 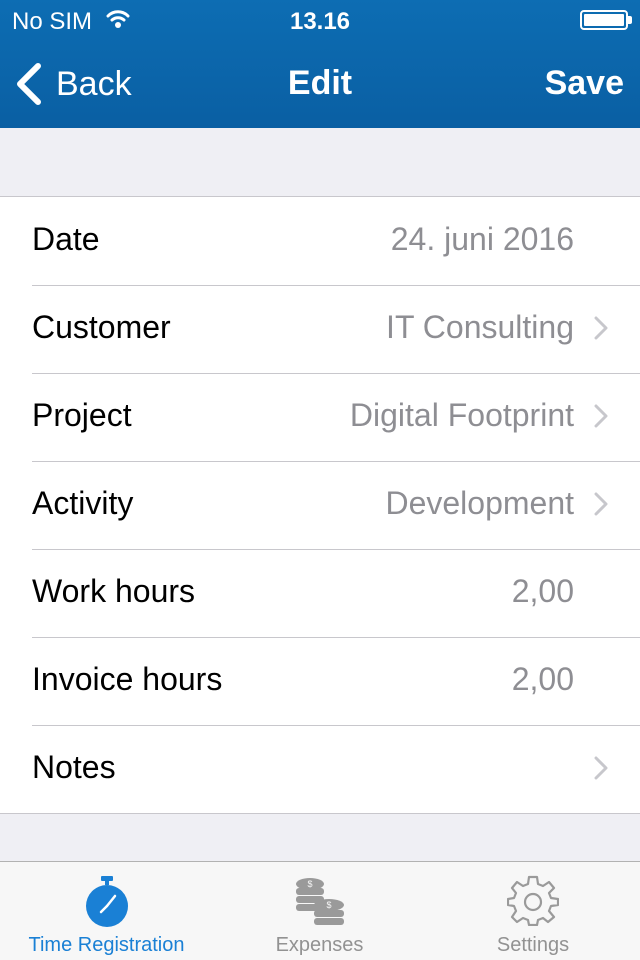 What do you see at coordinates (604, 20) in the screenshot?
I see `battery-icon` at bounding box center [604, 20].